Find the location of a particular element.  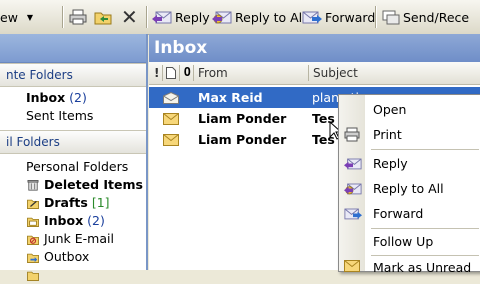

menu-item-print: Print is located at coordinates (409, 135).